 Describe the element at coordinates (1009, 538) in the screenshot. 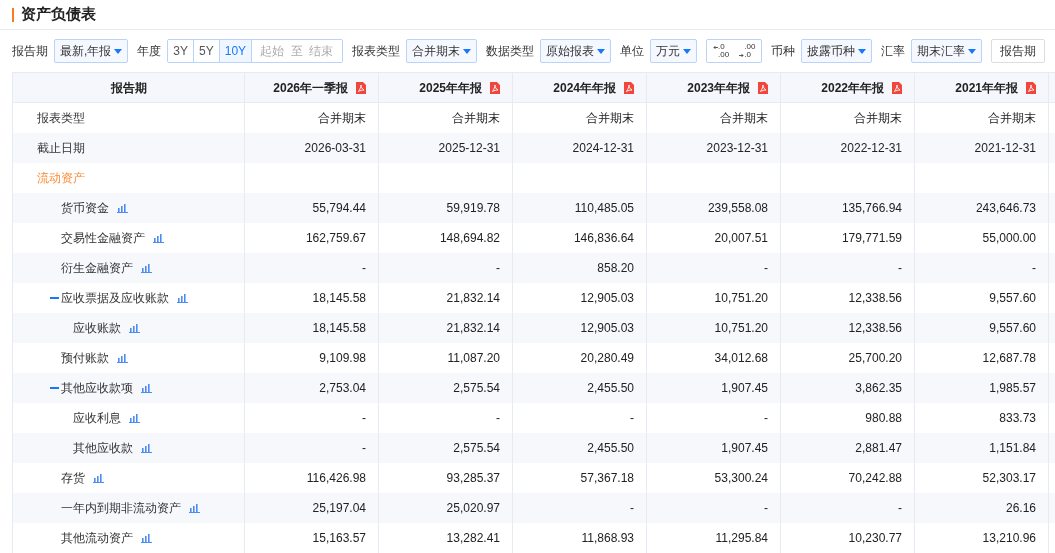

I see `table-cell-text: 13,210.96` at that location.